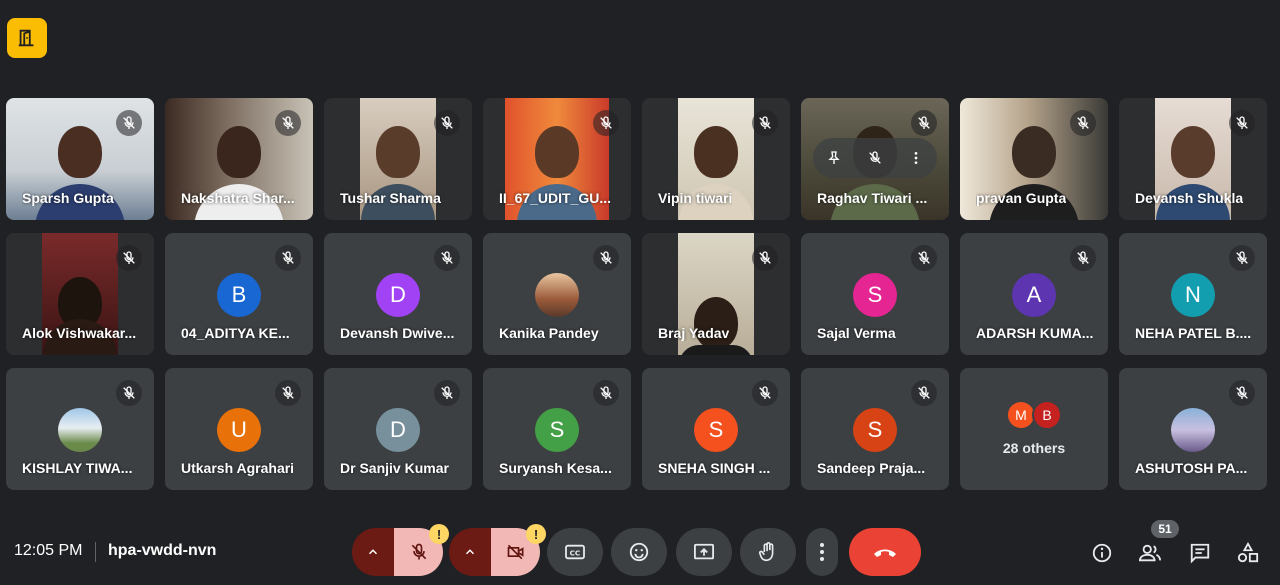 This screenshot has width=1280, height=585. What do you see at coordinates (1200, 553) in the screenshot?
I see `chat-icon` at bounding box center [1200, 553].